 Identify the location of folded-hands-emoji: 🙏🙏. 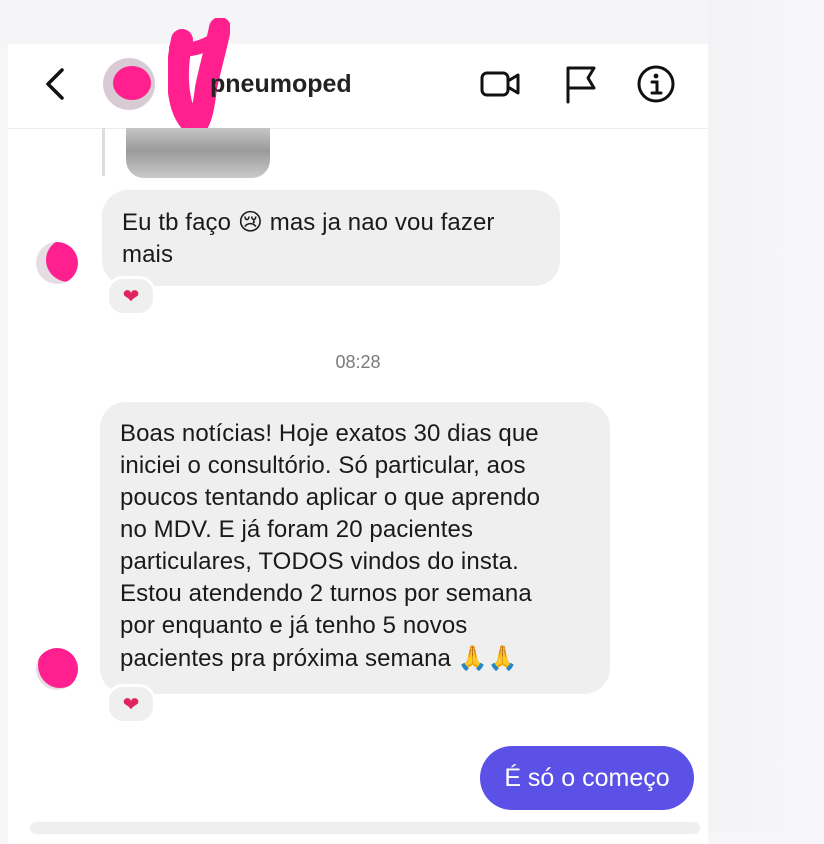
(487, 658).